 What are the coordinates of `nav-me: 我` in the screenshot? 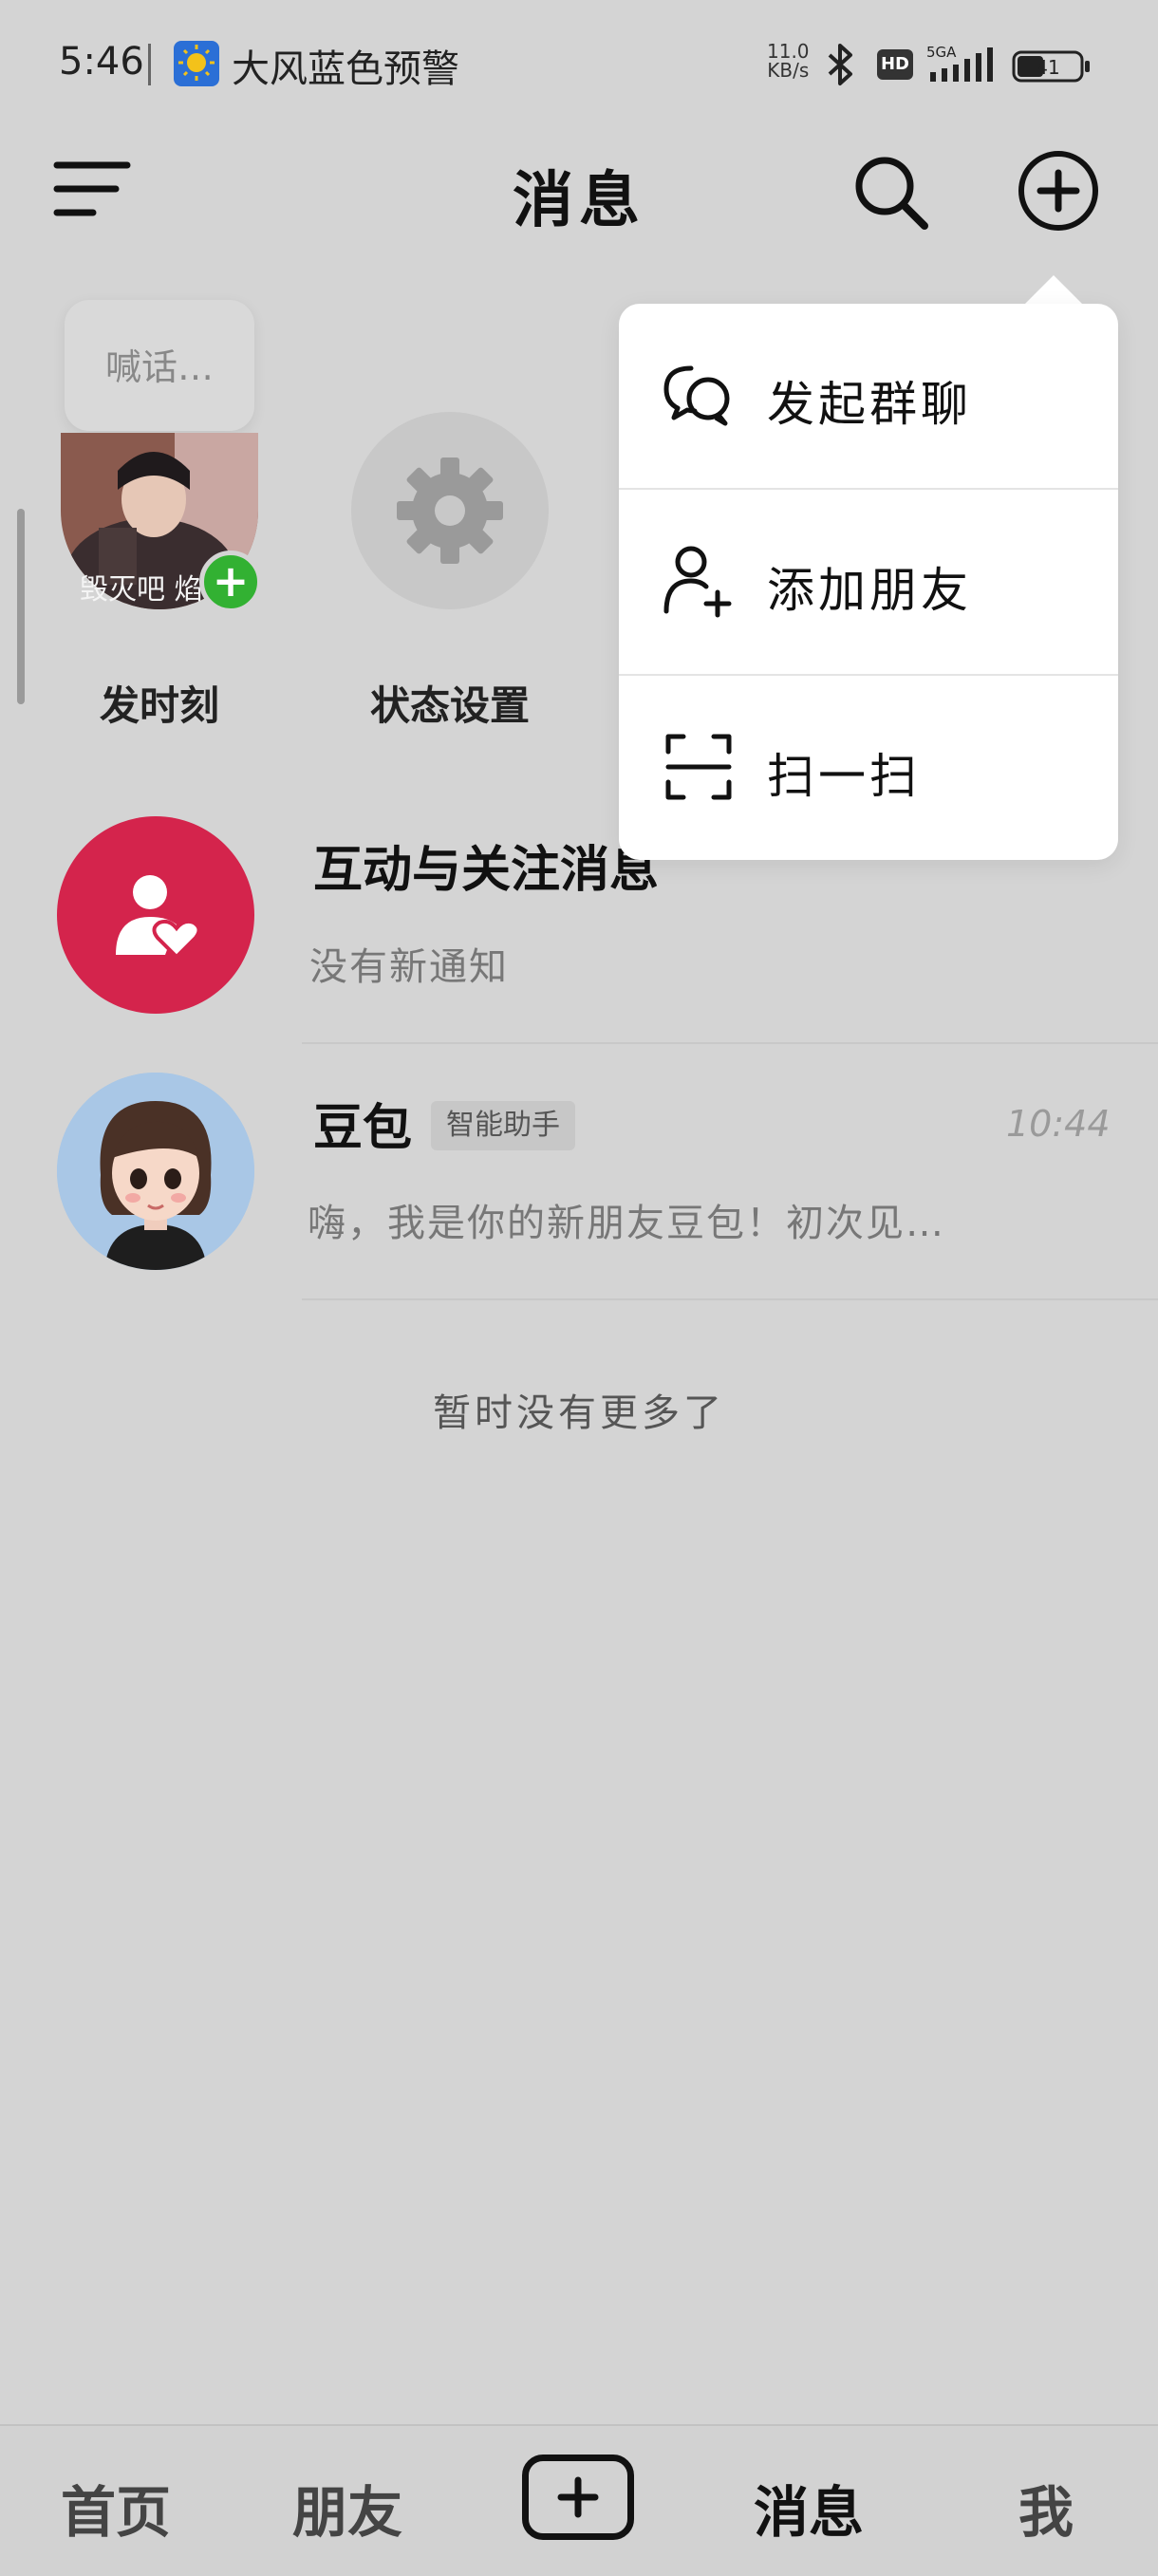 It's located at (1046, 2508).